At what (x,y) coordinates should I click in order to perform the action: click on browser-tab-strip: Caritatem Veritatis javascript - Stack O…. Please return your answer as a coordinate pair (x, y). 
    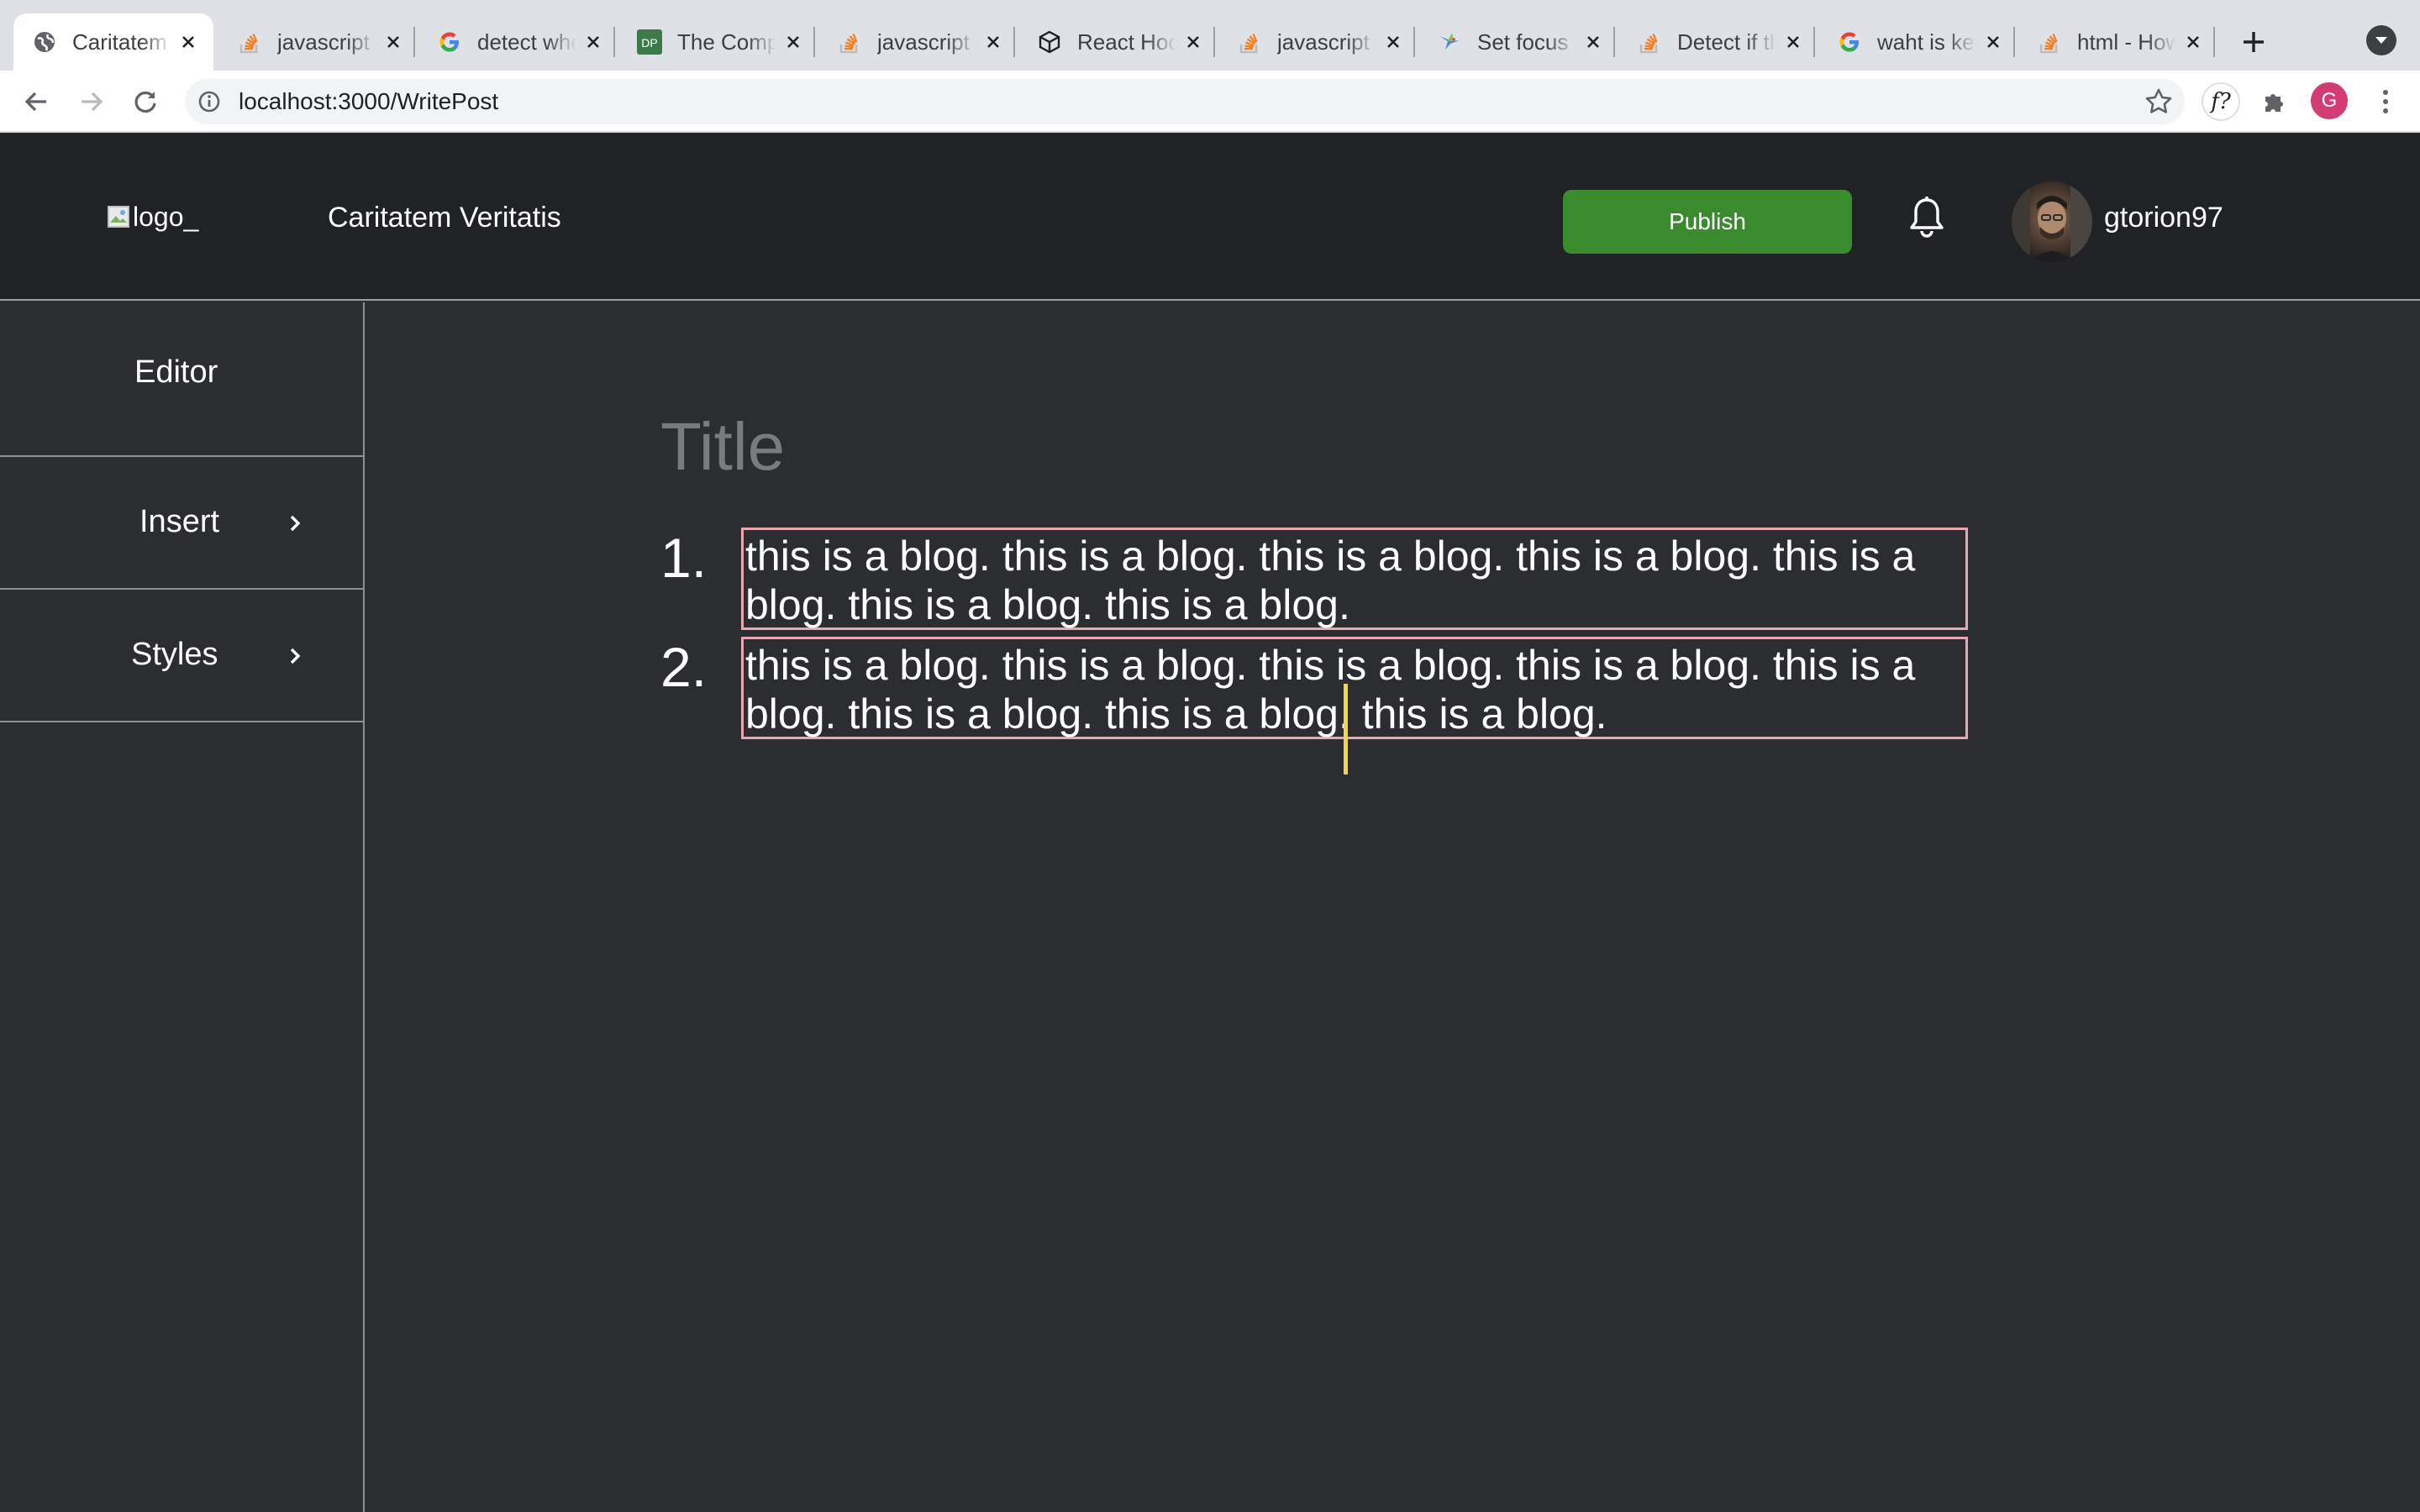
    Looking at the image, I should click on (1210, 35).